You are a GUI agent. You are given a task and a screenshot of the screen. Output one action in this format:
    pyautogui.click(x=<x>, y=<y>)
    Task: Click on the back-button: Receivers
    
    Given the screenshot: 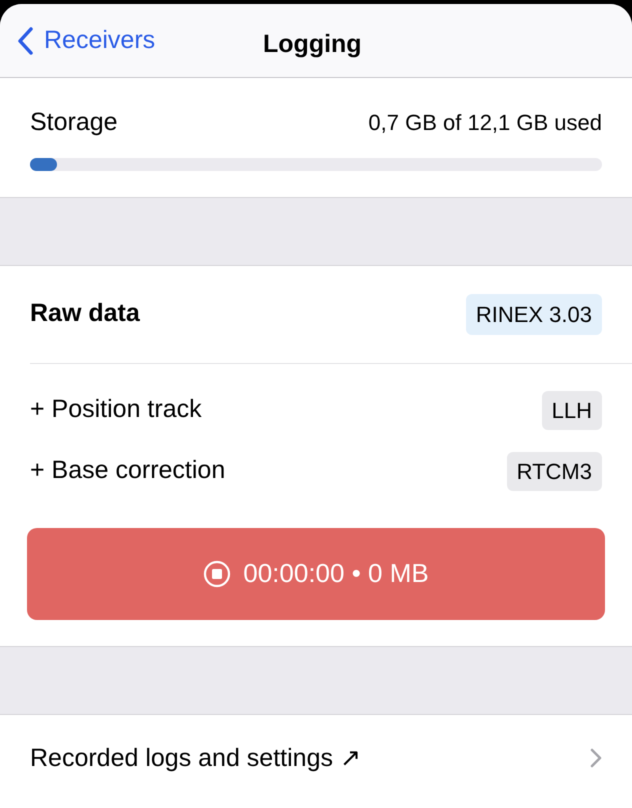 What is the action you would take?
    pyautogui.click(x=86, y=41)
    